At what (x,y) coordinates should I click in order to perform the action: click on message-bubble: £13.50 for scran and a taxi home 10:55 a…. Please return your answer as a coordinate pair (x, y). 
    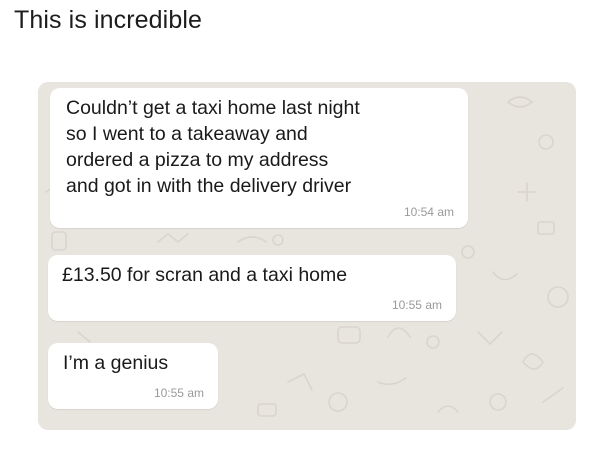
    Looking at the image, I should click on (252, 288).